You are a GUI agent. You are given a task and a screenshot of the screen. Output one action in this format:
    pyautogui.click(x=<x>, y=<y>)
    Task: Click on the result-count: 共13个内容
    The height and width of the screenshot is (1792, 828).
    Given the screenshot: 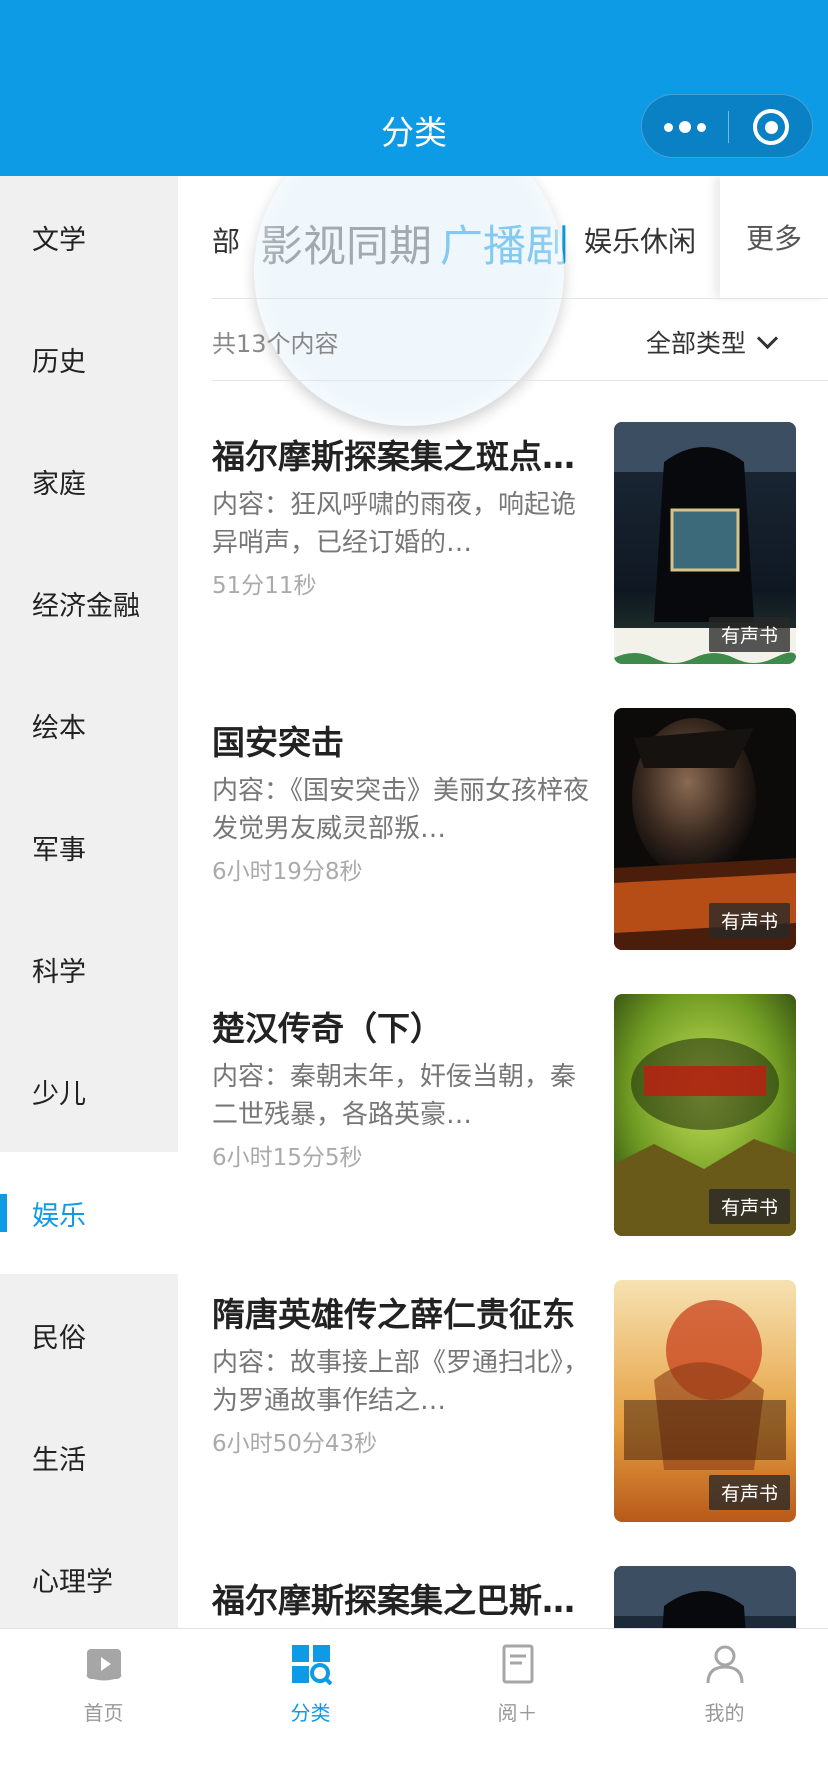 What is the action you would take?
    pyautogui.click(x=275, y=344)
    